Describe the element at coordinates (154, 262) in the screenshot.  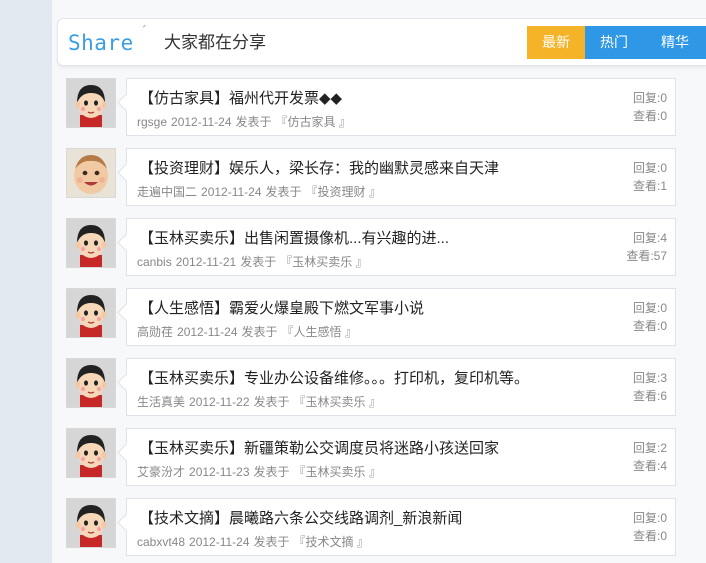
I see `post-author: canbis` at that location.